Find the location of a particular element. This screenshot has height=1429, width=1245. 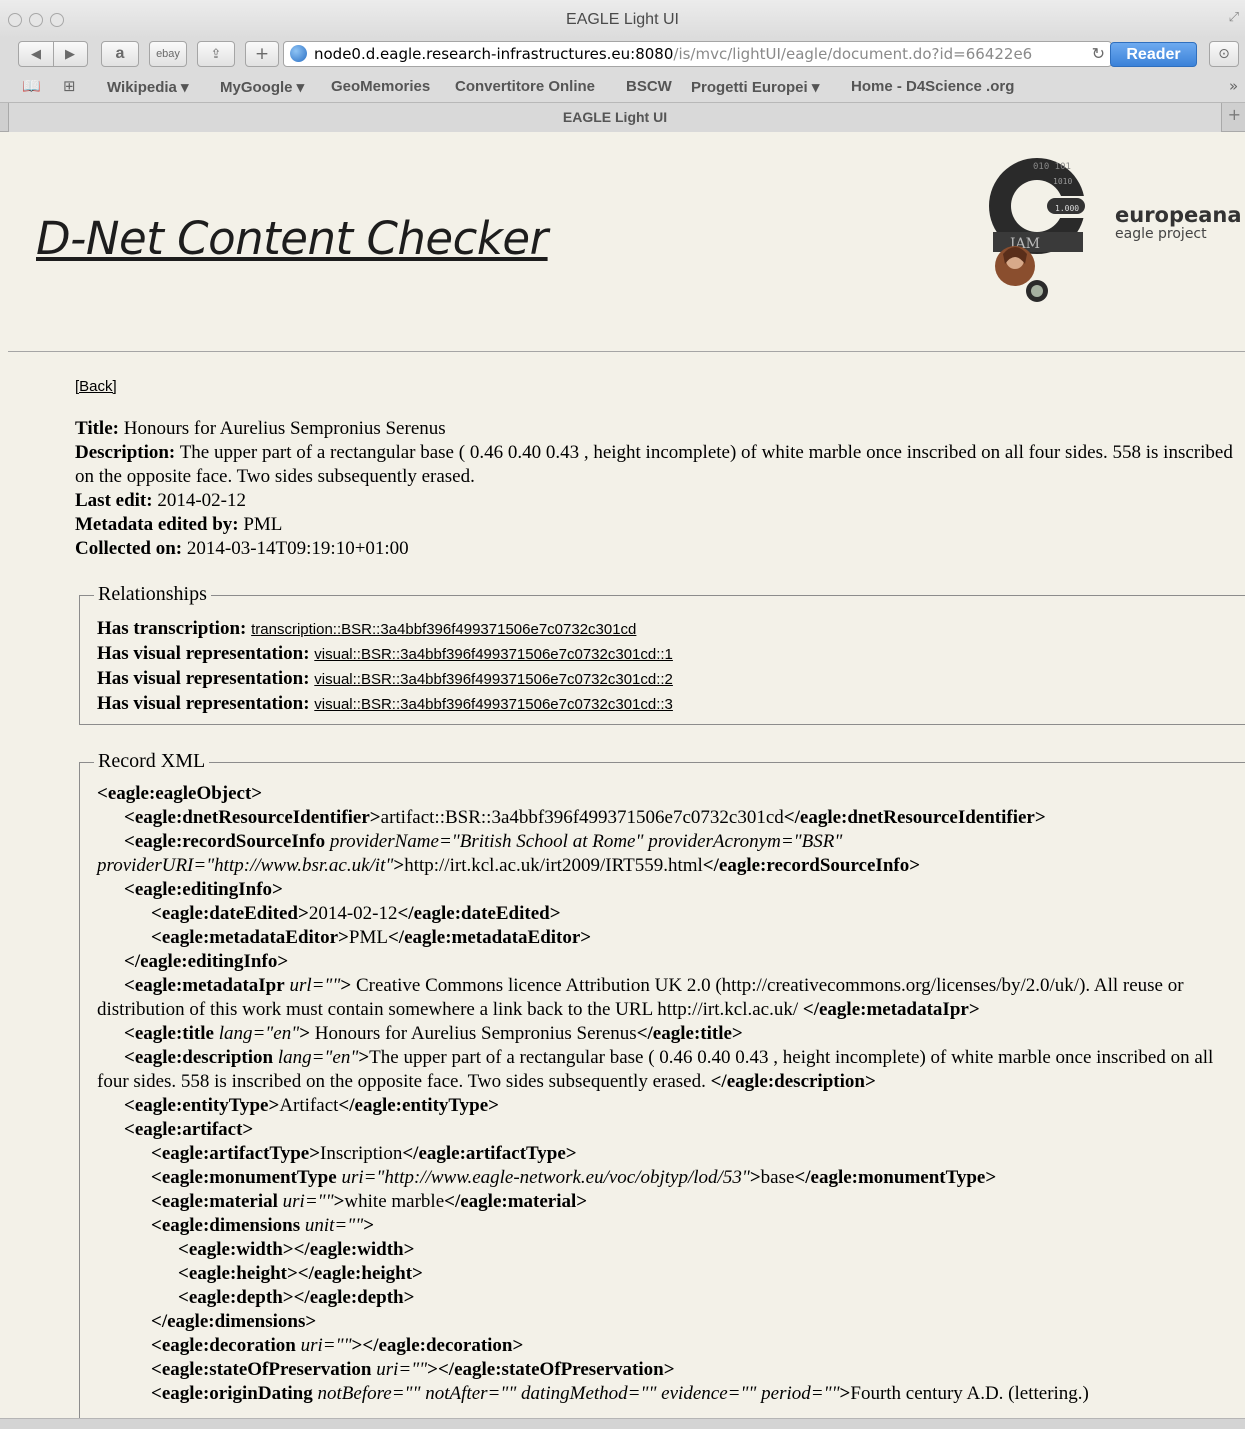

xml-line: <eagle:depth></eagle:depth> is located at coordinates (296, 1297).